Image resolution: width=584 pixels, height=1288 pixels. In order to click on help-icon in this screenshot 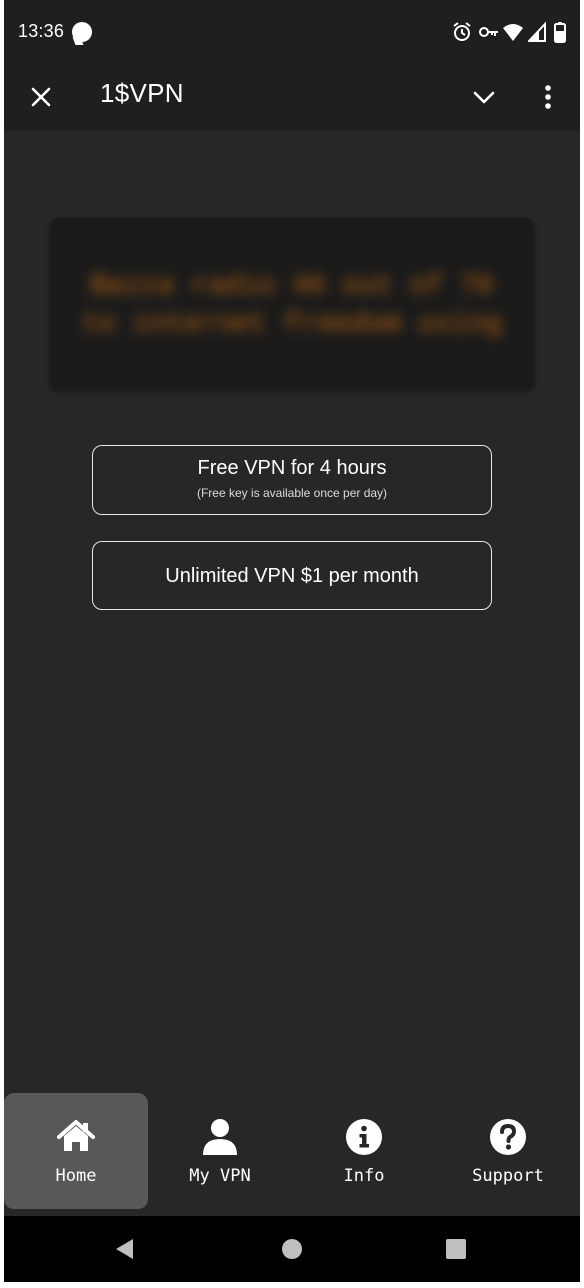, I will do `click(508, 1137)`.